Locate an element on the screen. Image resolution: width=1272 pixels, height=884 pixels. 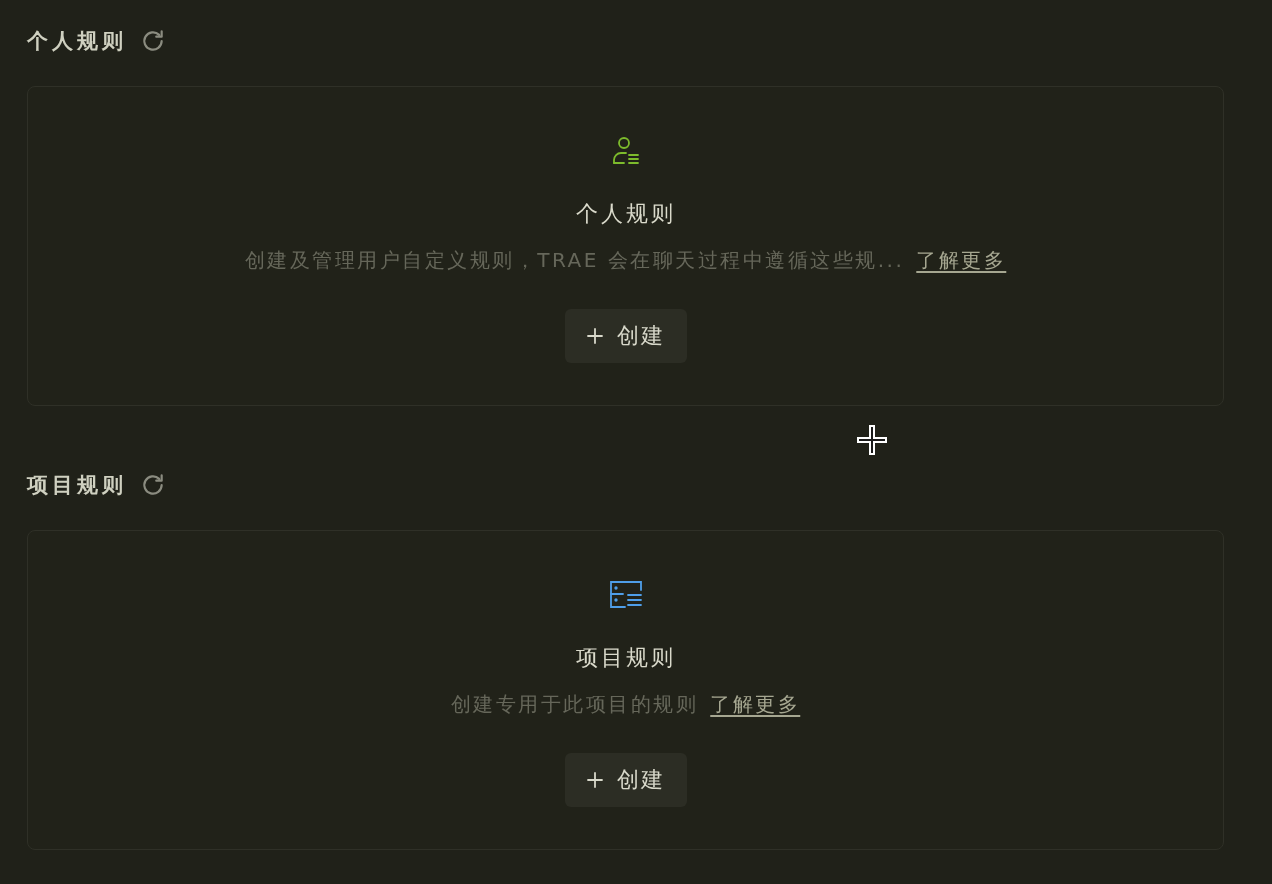
server-list-icon is located at coordinates (625, 594).